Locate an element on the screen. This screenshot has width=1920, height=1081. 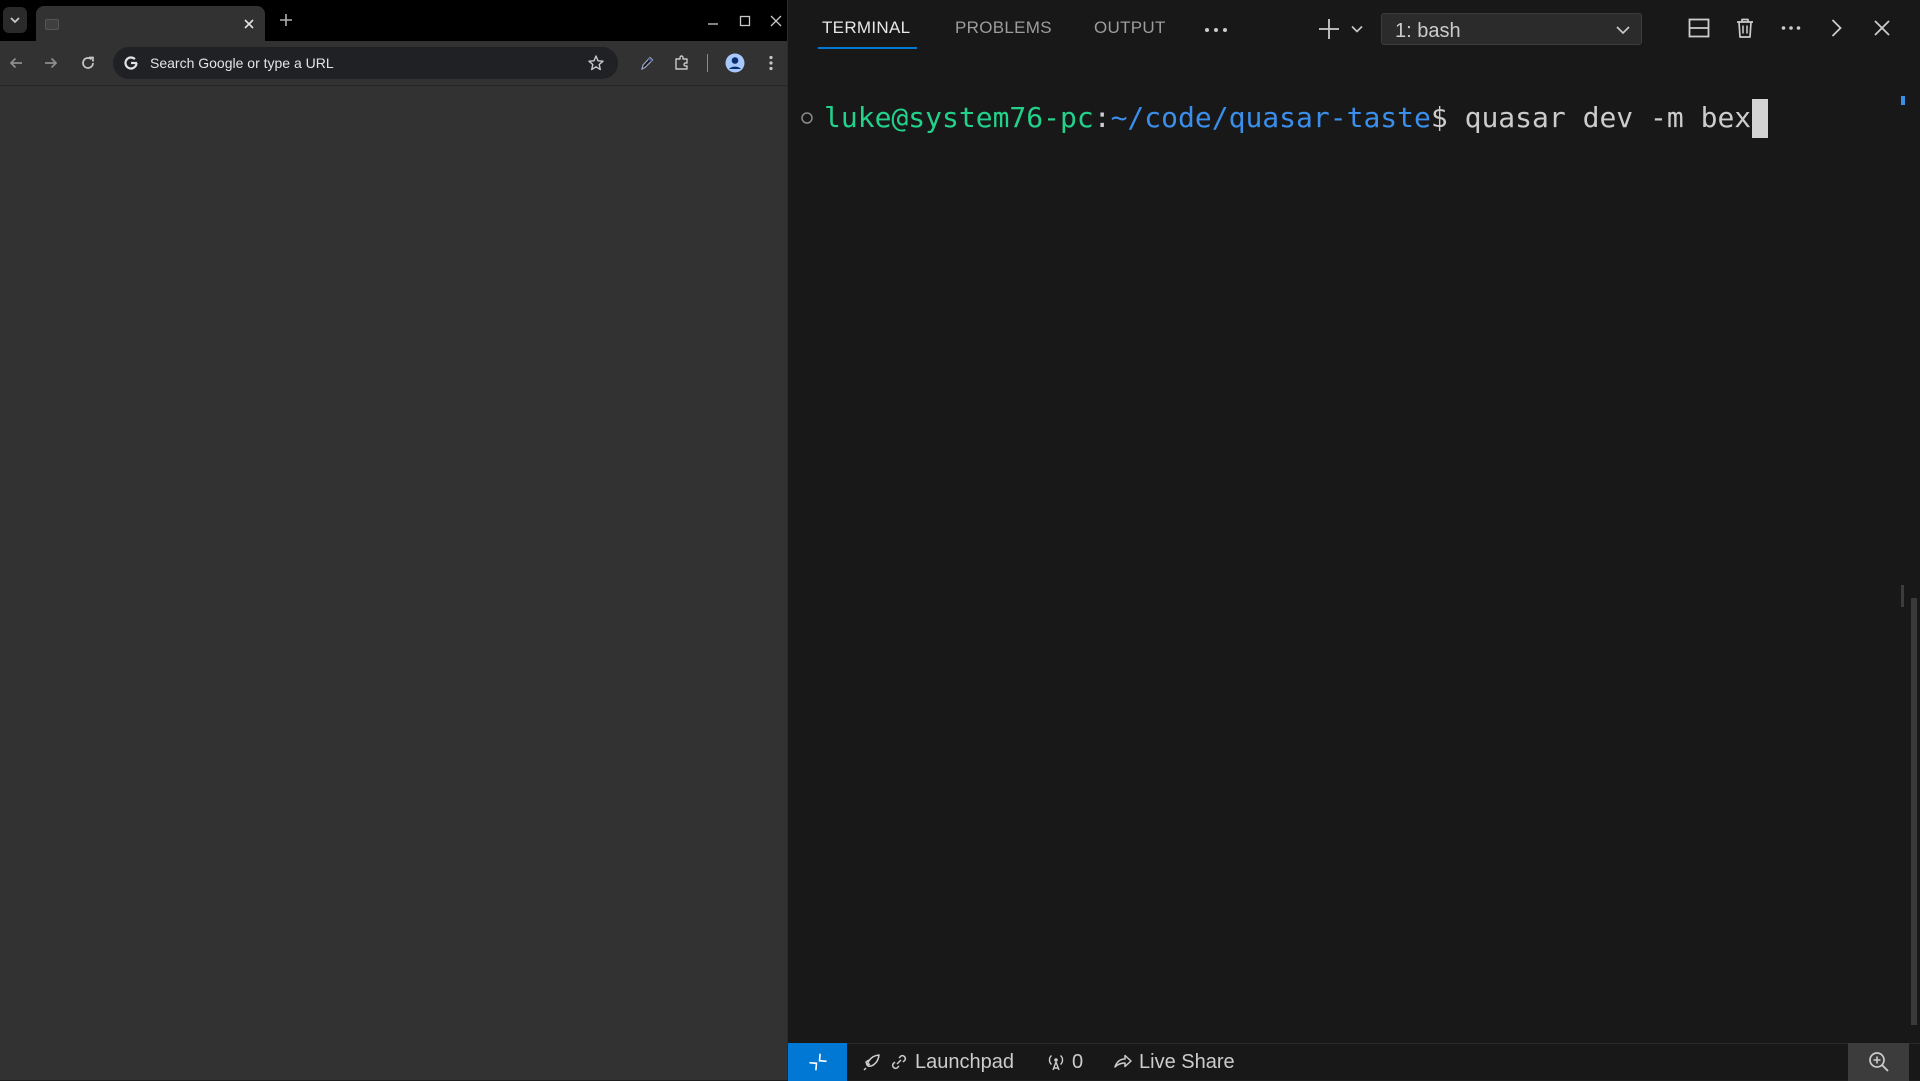
window-close-icon is located at coordinates (776, 21).